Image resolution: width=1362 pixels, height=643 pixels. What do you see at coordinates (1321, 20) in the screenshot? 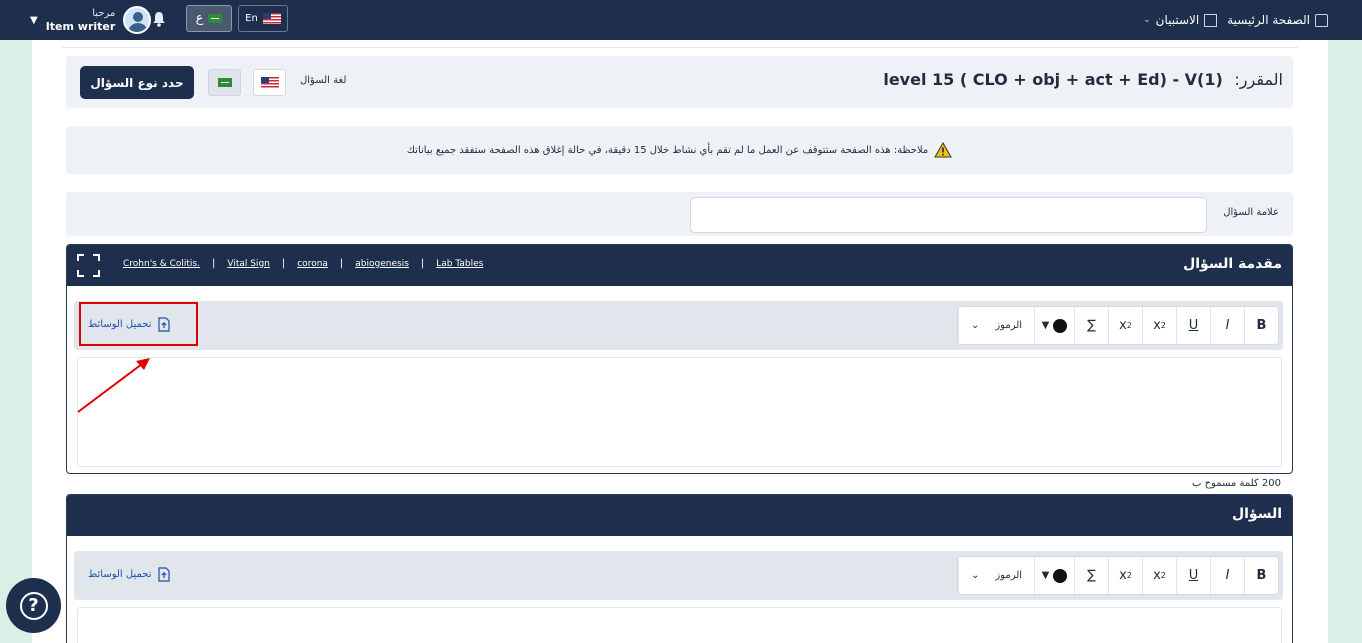
I see `home-icon` at bounding box center [1321, 20].